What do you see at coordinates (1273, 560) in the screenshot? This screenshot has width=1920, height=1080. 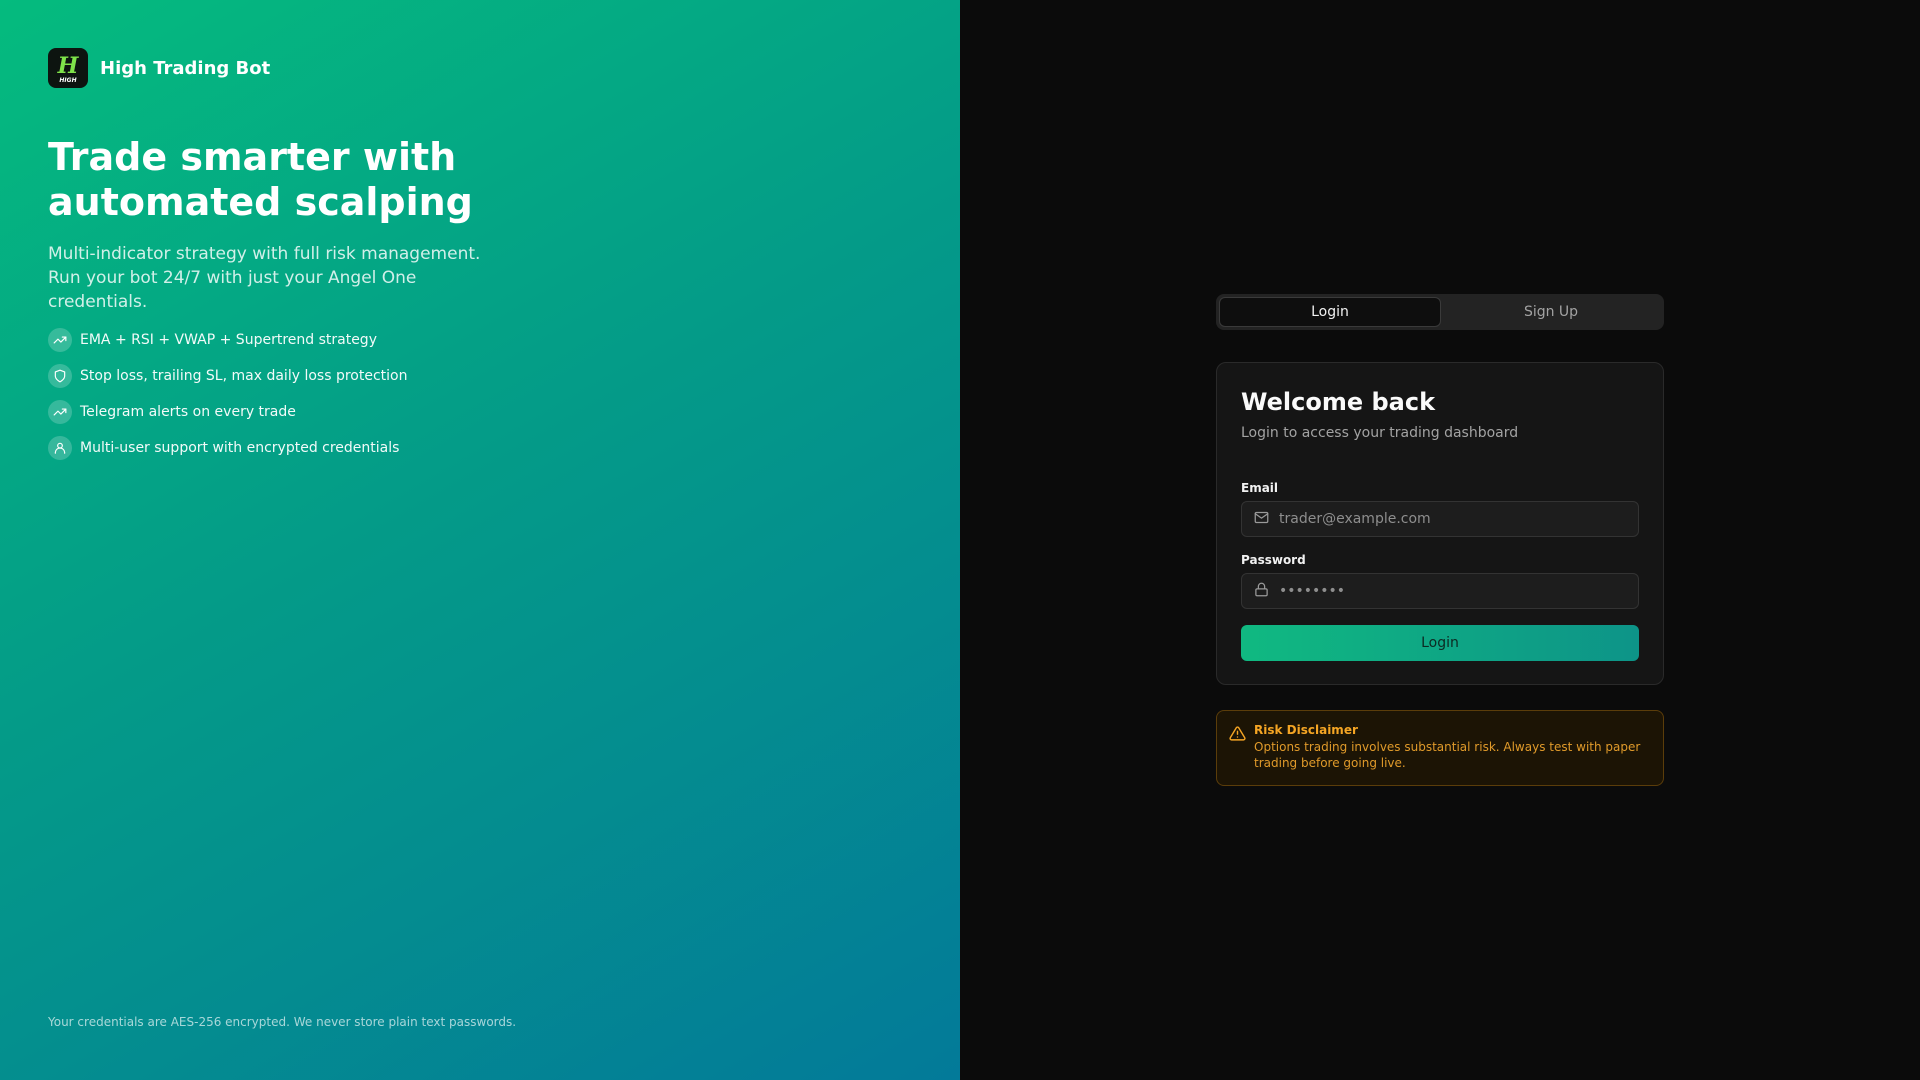 I see `password-label: Password` at bounding box center [1273, 560].